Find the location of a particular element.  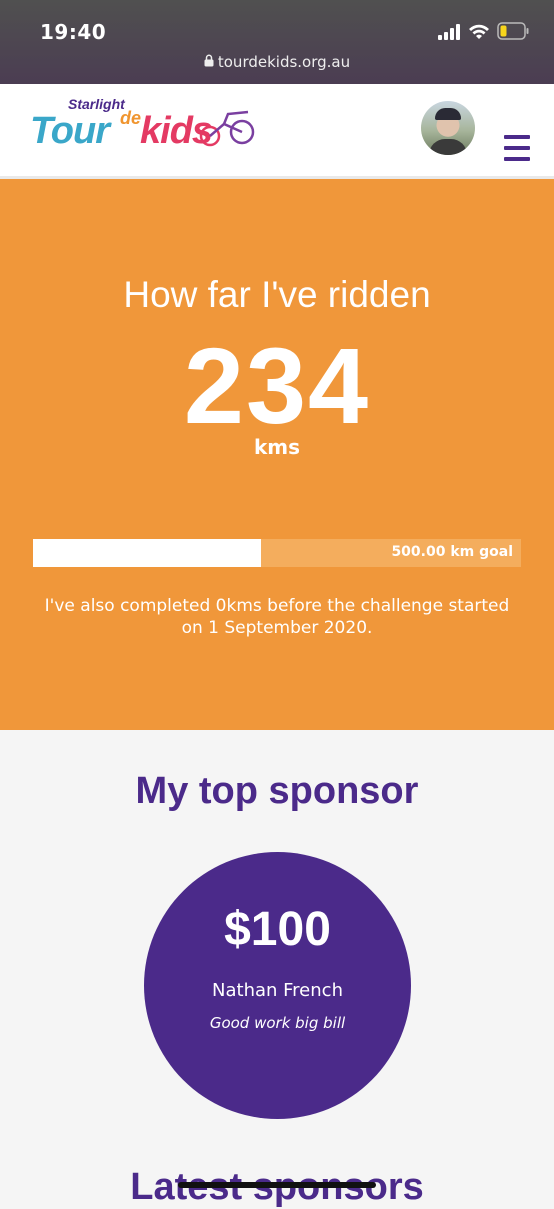

distance-unit: kms is located at coordinates (277, 447).